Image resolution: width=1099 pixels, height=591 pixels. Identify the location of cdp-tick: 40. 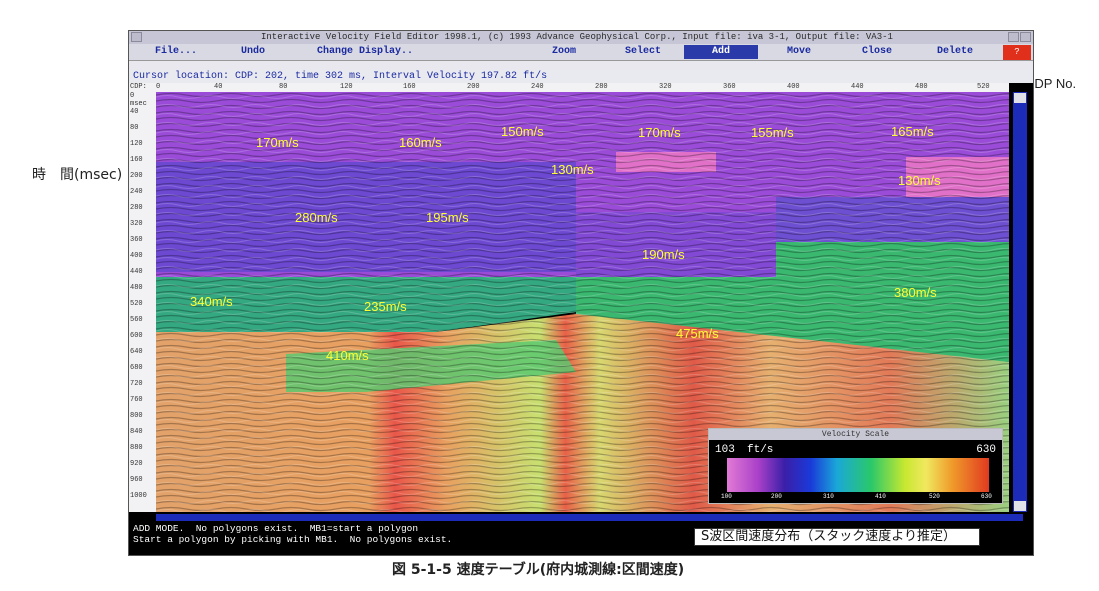
(218, 87).